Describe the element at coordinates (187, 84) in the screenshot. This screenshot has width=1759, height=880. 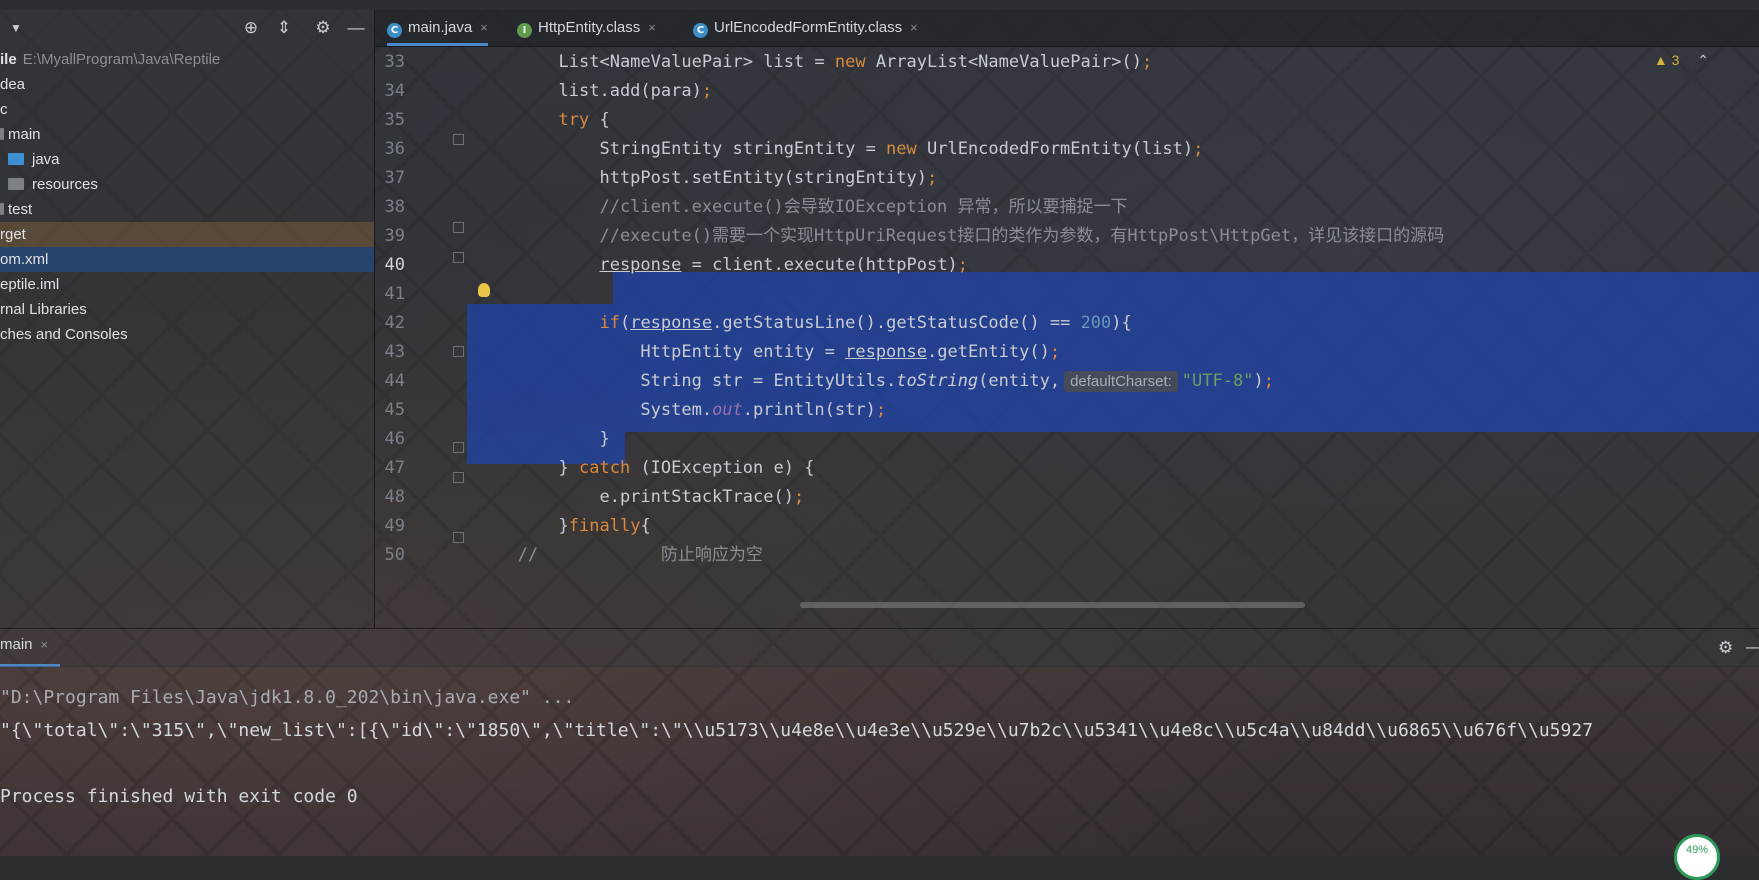
I see `tree-item-idea: dea` at that location.